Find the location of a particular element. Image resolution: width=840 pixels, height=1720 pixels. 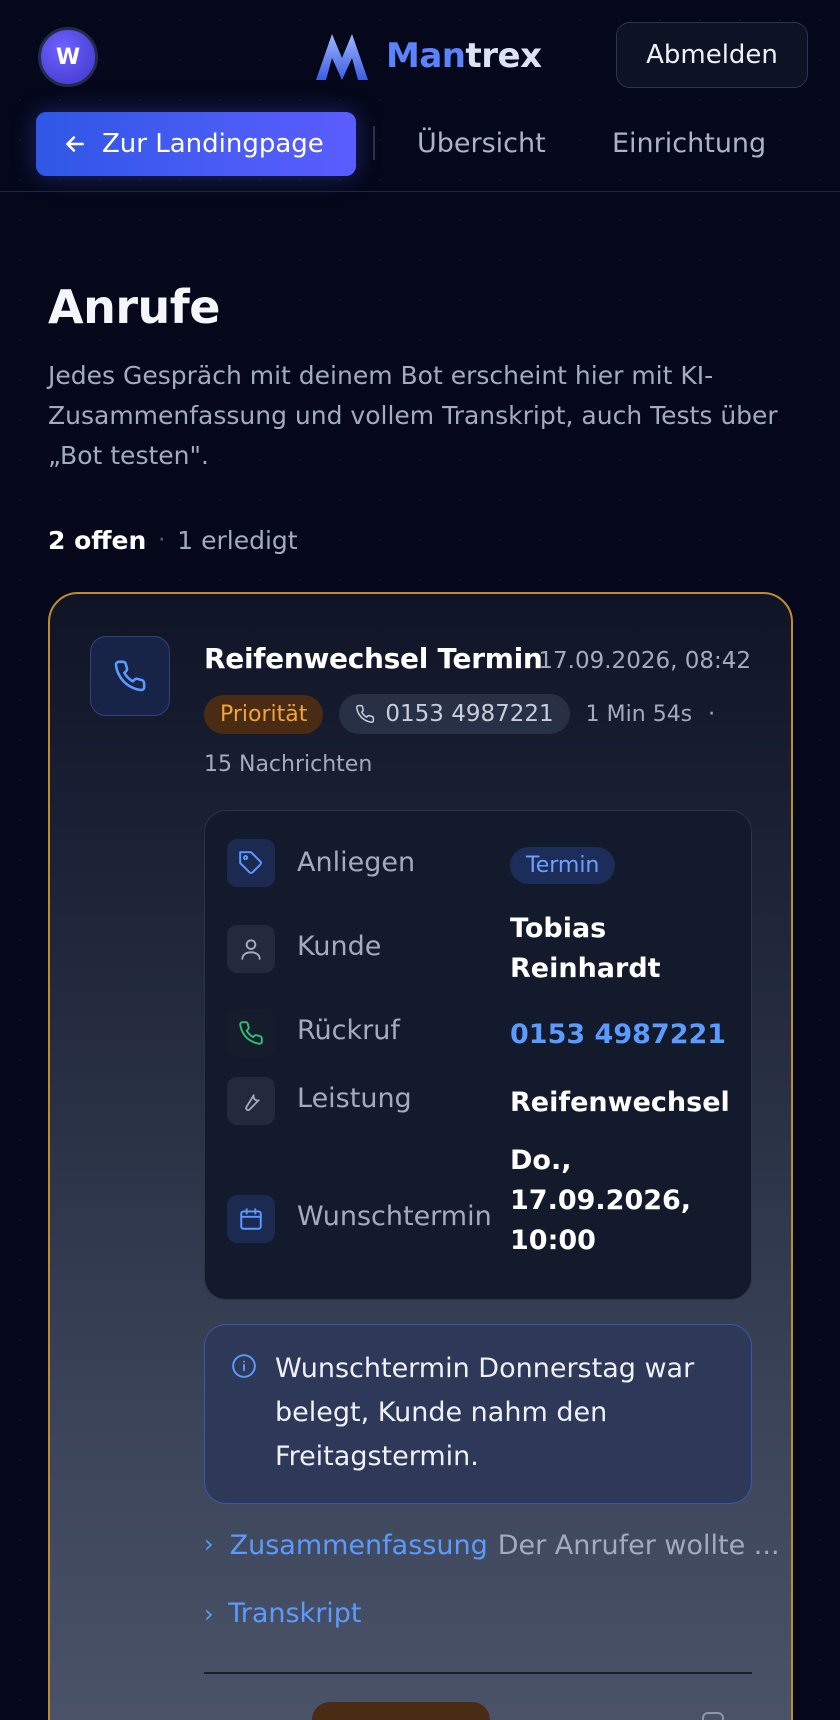

back-to-landing-label: Zur Landingpage is located at coordinates (213, 144).